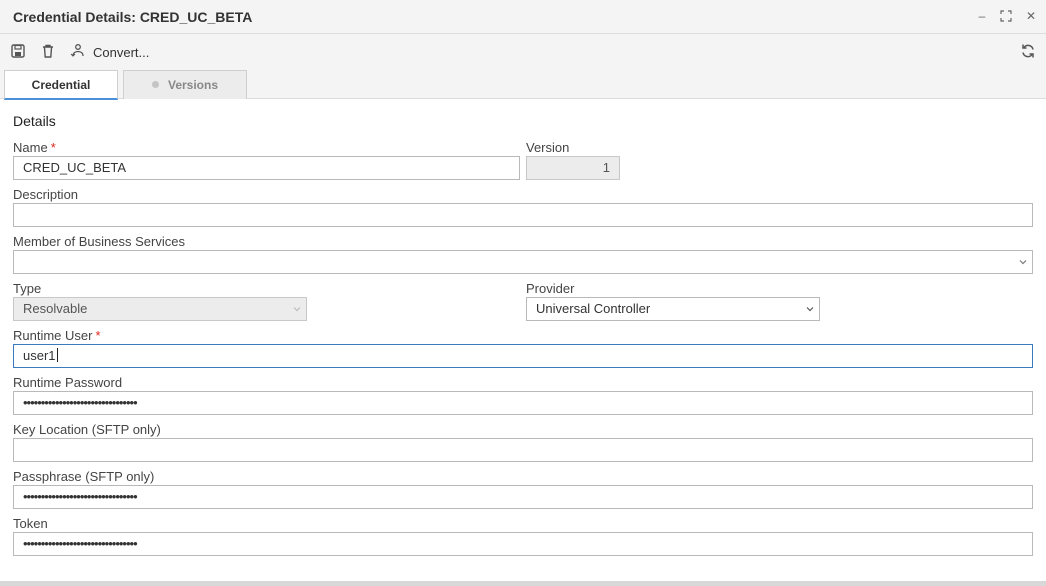 This screenshot has width=1046, height=586. I want to click on passphrase-field: ••••••••••••••••••••••••••••••••, so click(523, 497).